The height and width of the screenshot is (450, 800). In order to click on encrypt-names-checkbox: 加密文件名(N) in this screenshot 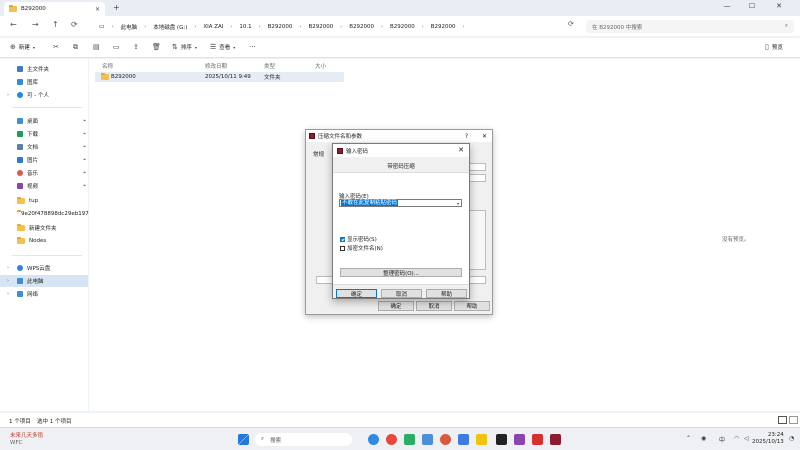, I will do `click(361, 248)`.